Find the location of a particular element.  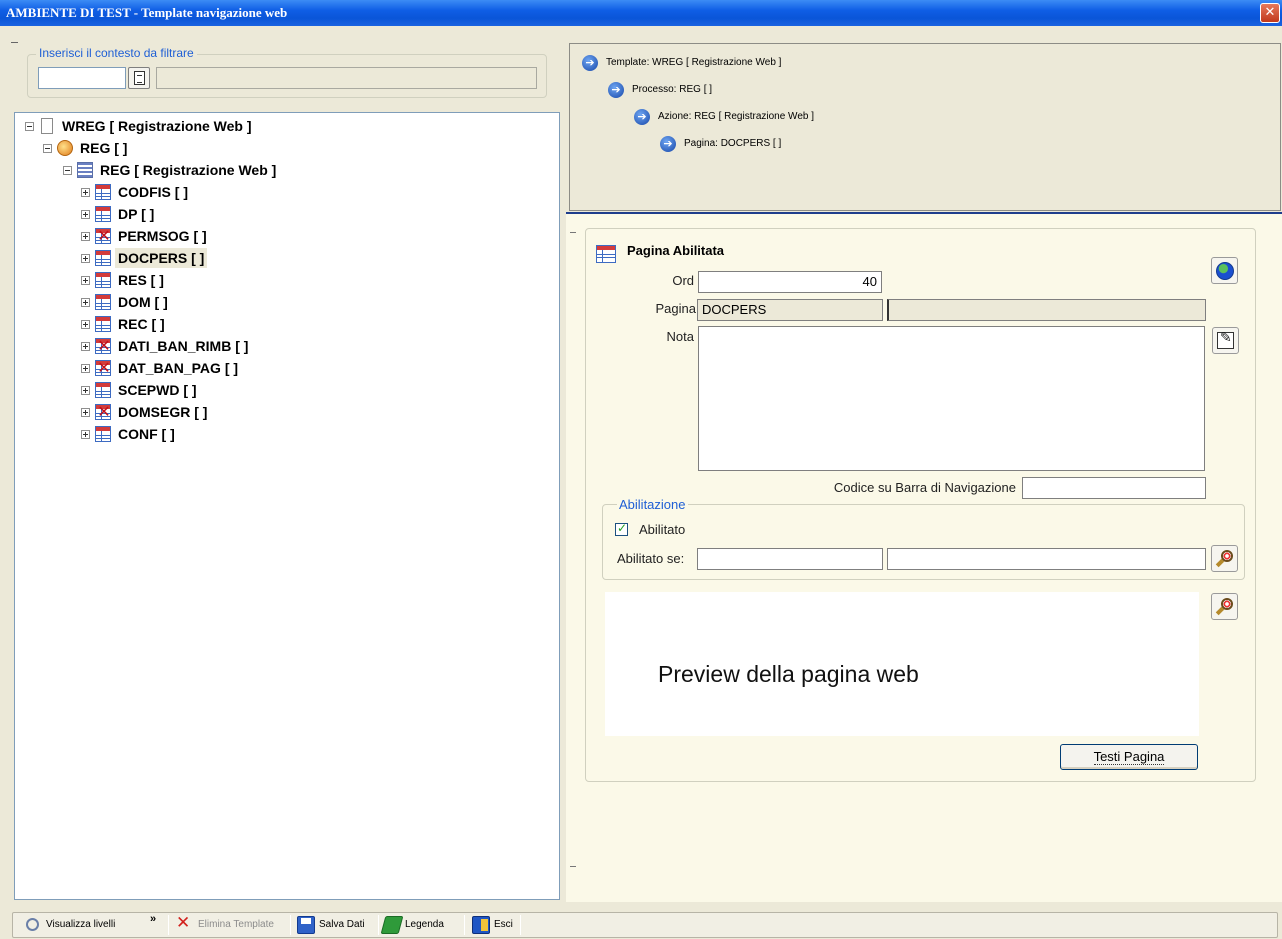

filter-legend: Inserisci il contesto da filtrare is located at coordinates (116, 53).